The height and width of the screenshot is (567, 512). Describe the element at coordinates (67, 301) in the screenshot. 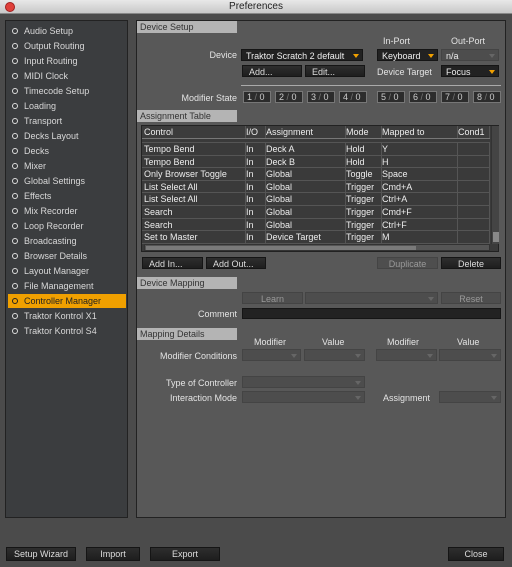

I see `sidebar-item-controller-manager: Controller Manager` at that location.